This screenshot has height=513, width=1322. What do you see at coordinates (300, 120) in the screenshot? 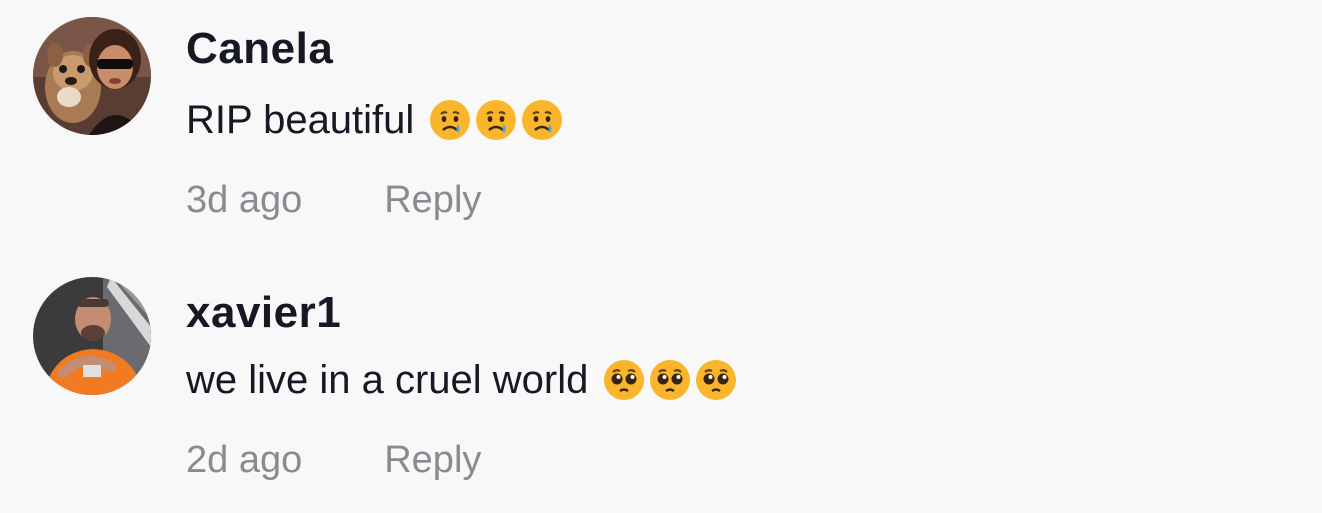
I see `comment-text: RIP beautiful` at bounding box center [300, 120].